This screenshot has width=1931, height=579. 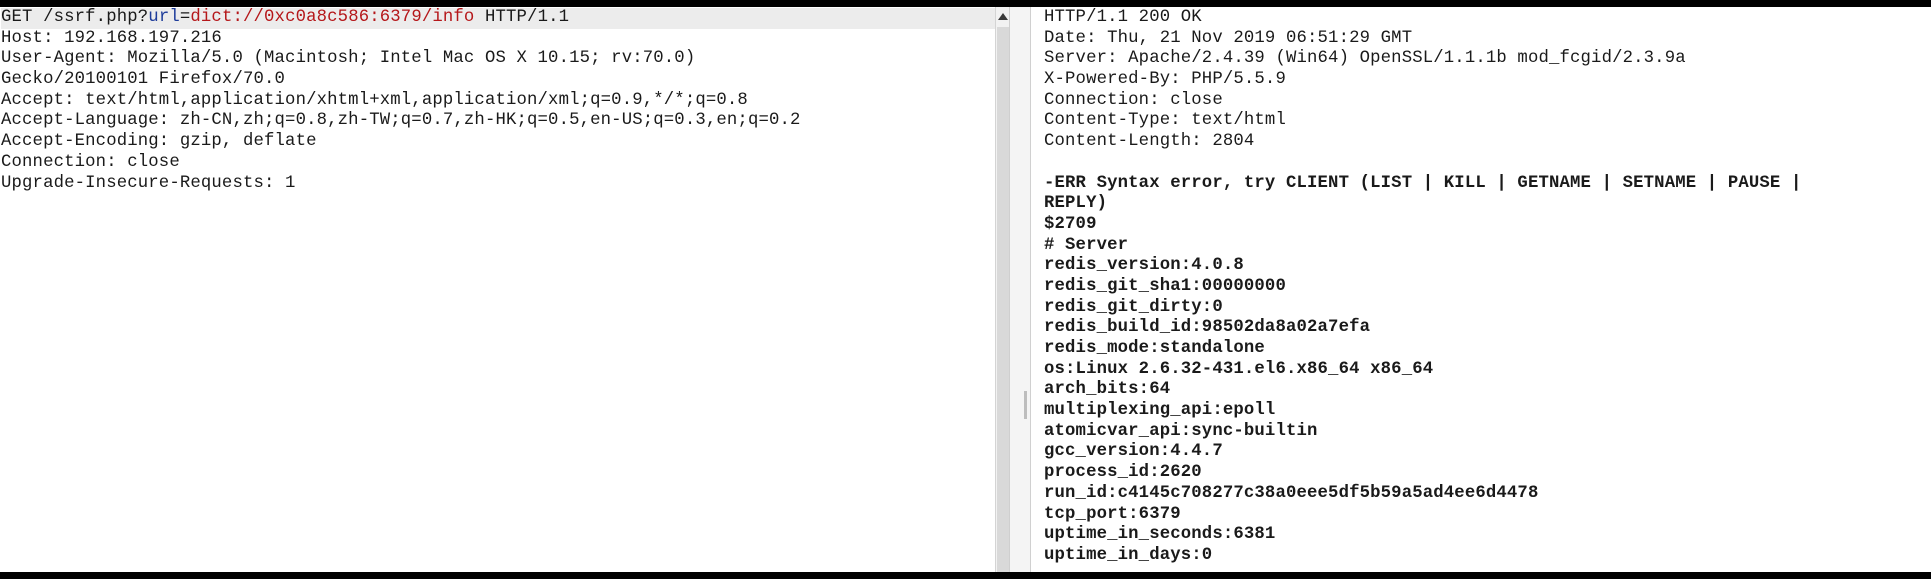 I want to click on response-blank-line, so click(x=1487, y=163).